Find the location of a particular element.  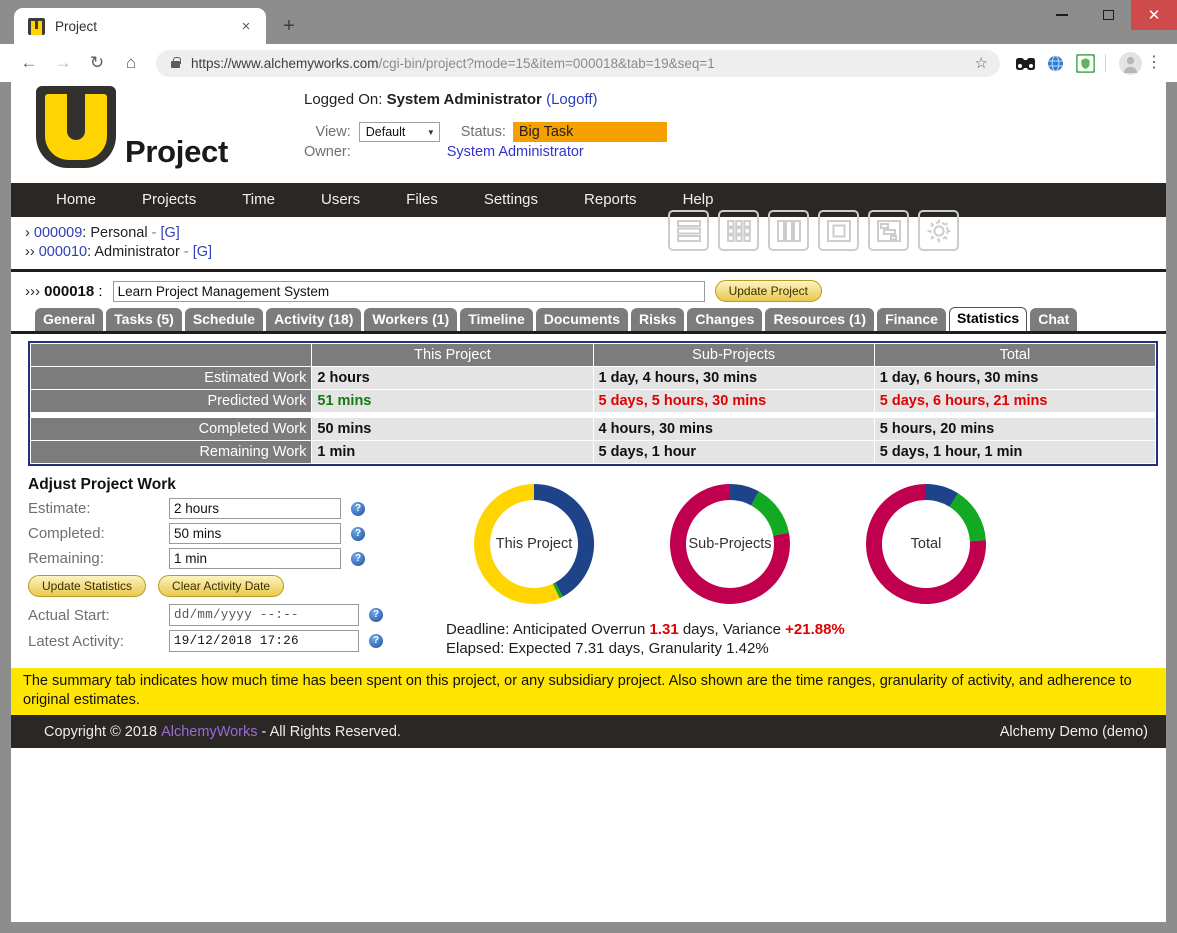

view-select: Default ▼ is located at coordinates (399, 132).